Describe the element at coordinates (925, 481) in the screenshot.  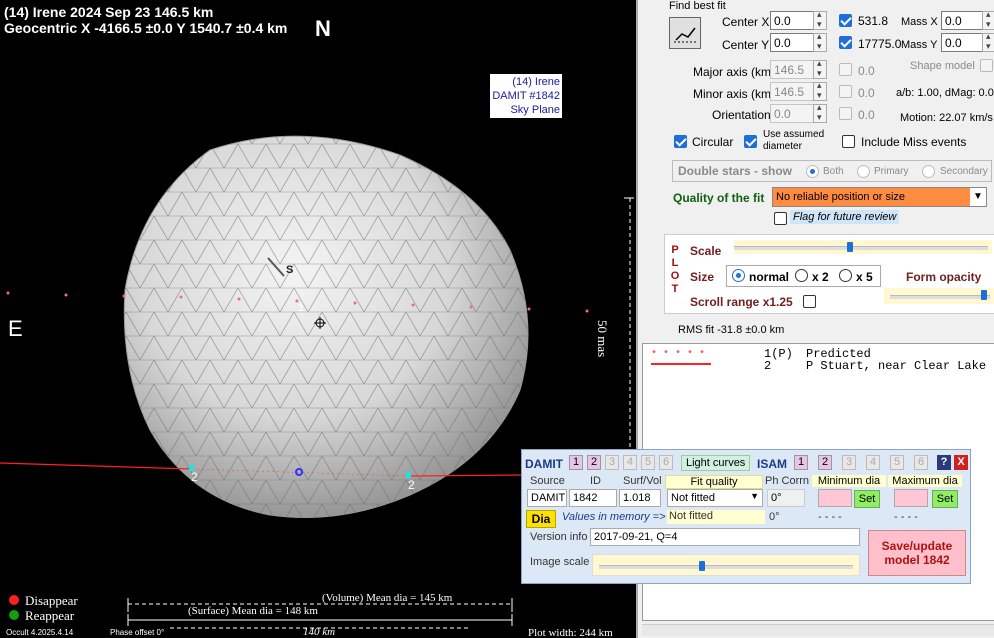
I see `hdr-max-dia: Maximum dia` at that location.